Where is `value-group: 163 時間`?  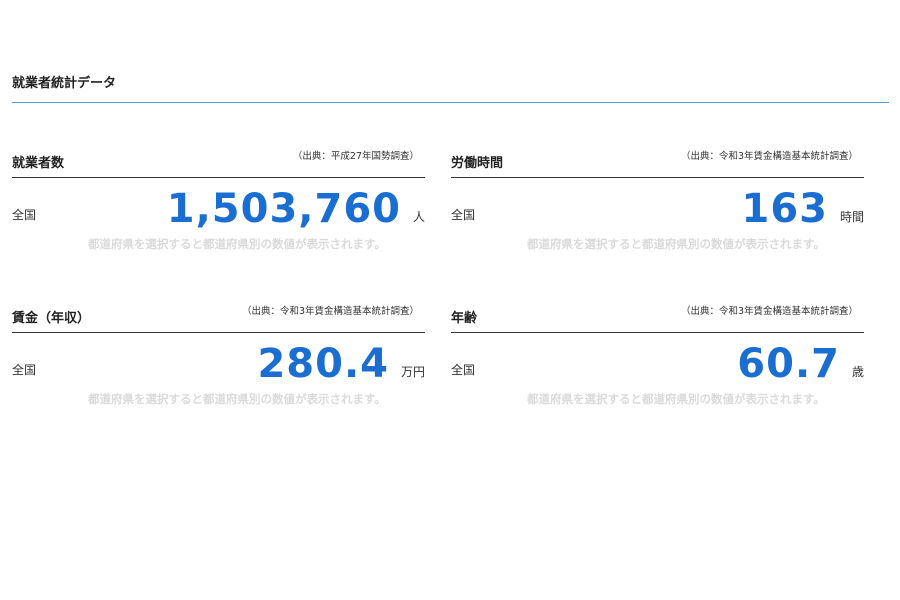 value-group: 163 時間 is located at coordinates (802, 207).